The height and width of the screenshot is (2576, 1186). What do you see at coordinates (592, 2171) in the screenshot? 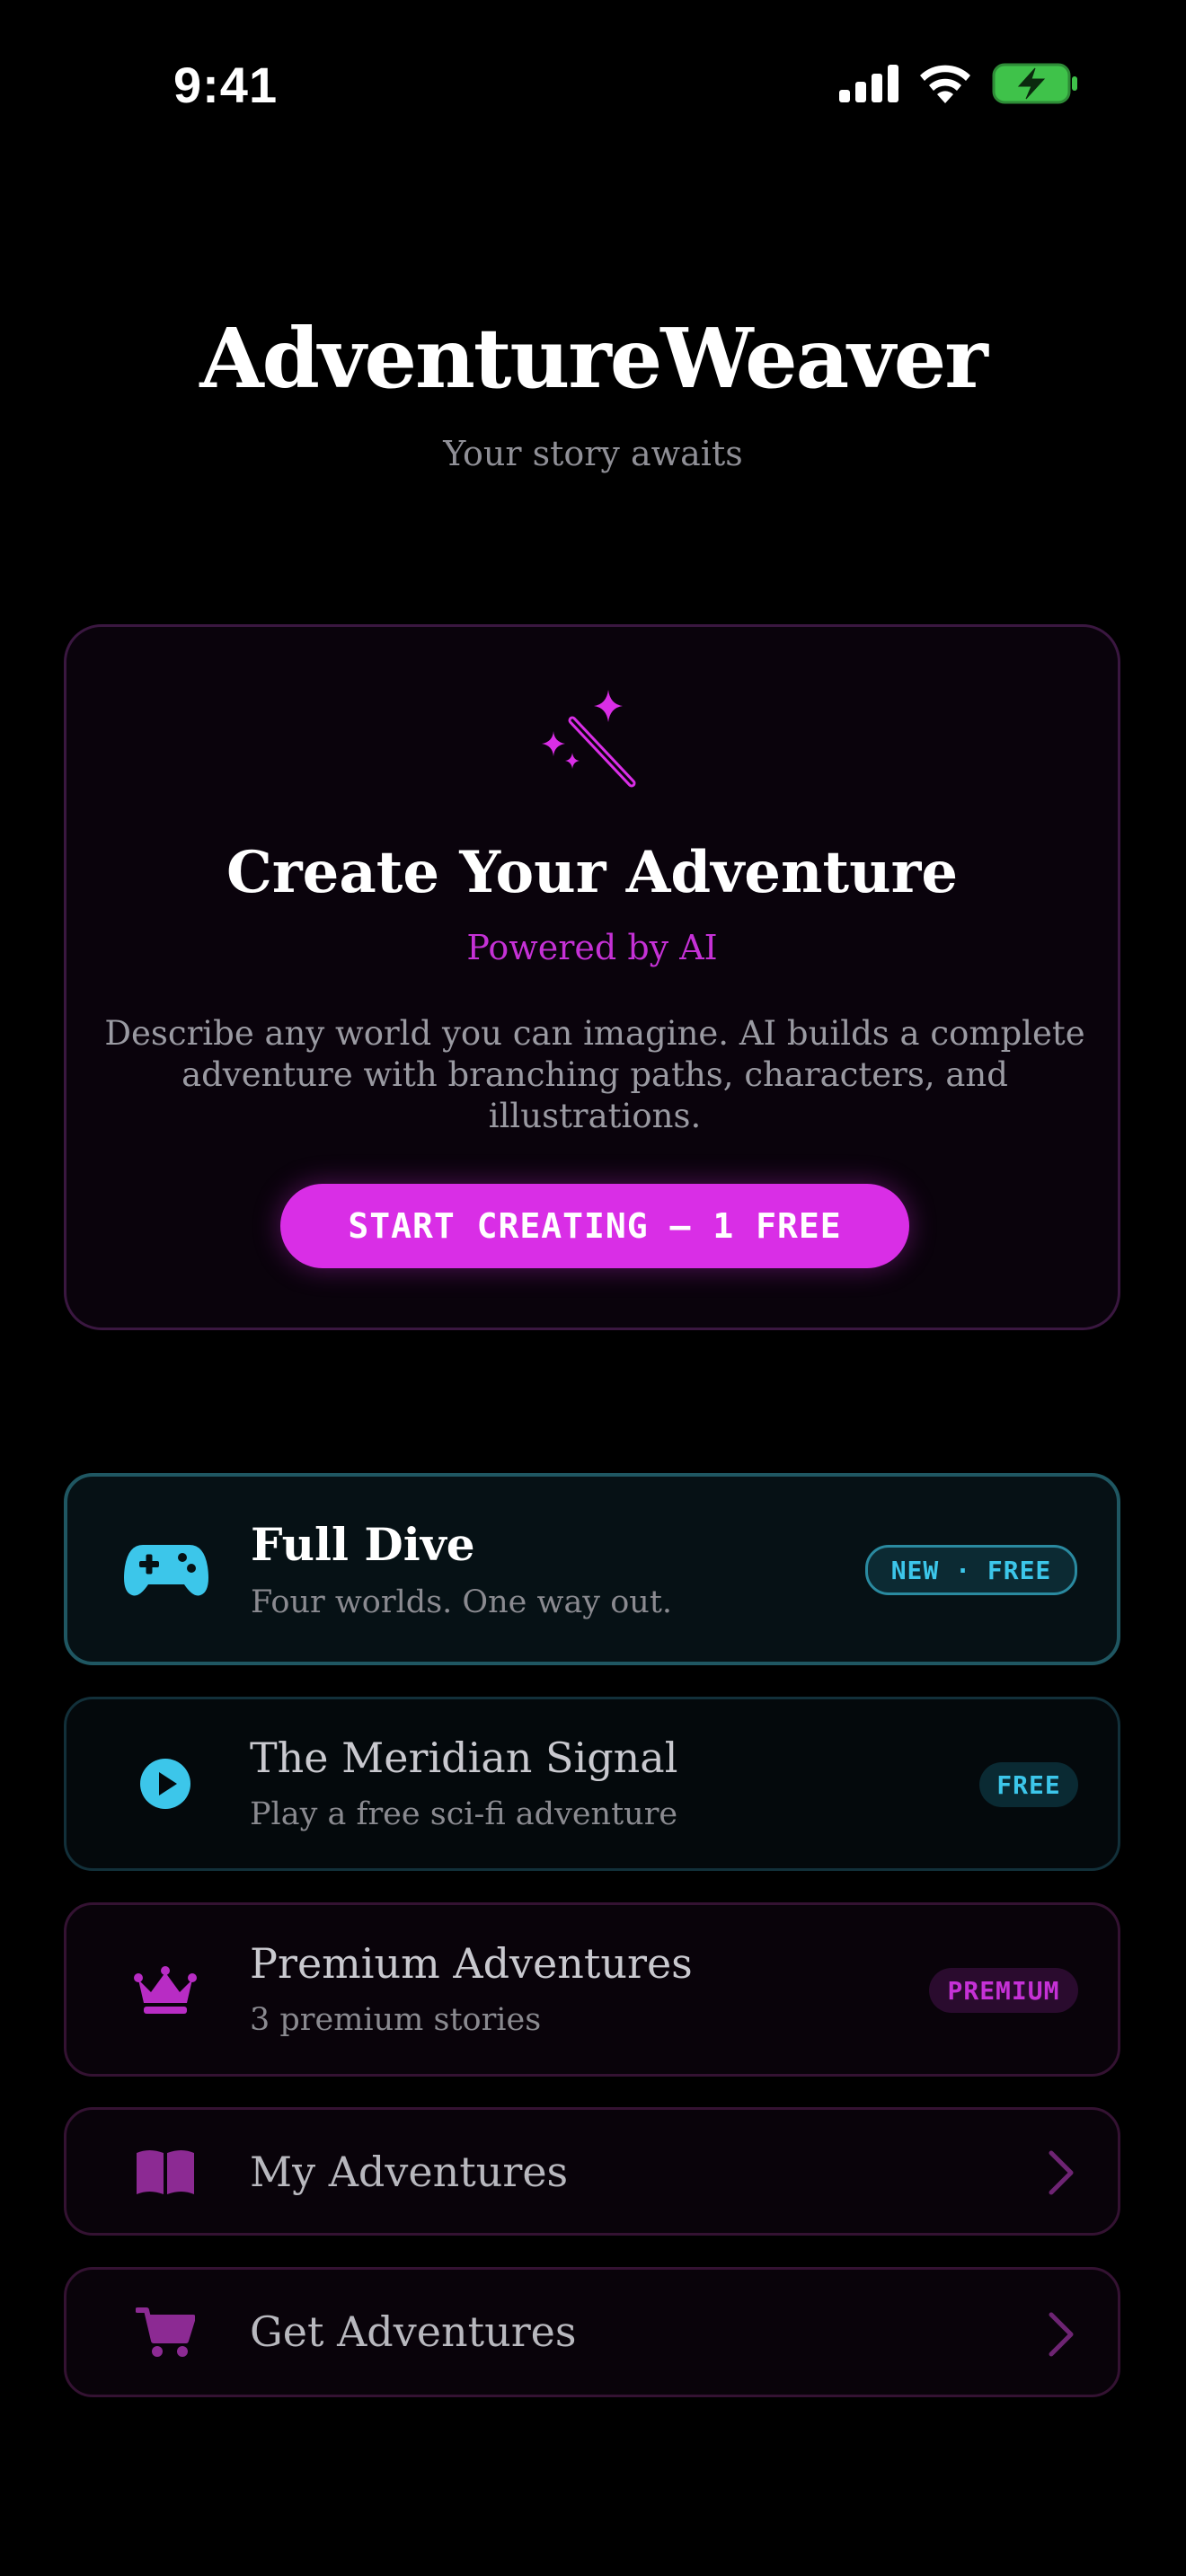
I see `my-adventures-card: My Adventures` at bounding box center [592, 2171].